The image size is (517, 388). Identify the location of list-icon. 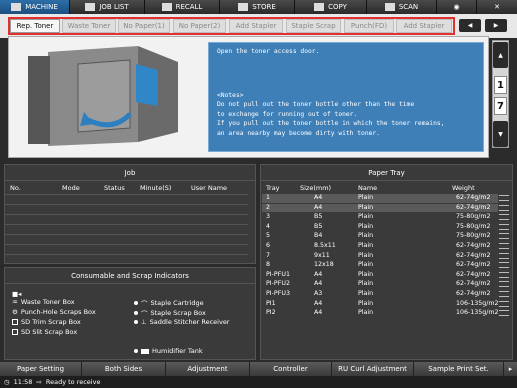
(90, 7).